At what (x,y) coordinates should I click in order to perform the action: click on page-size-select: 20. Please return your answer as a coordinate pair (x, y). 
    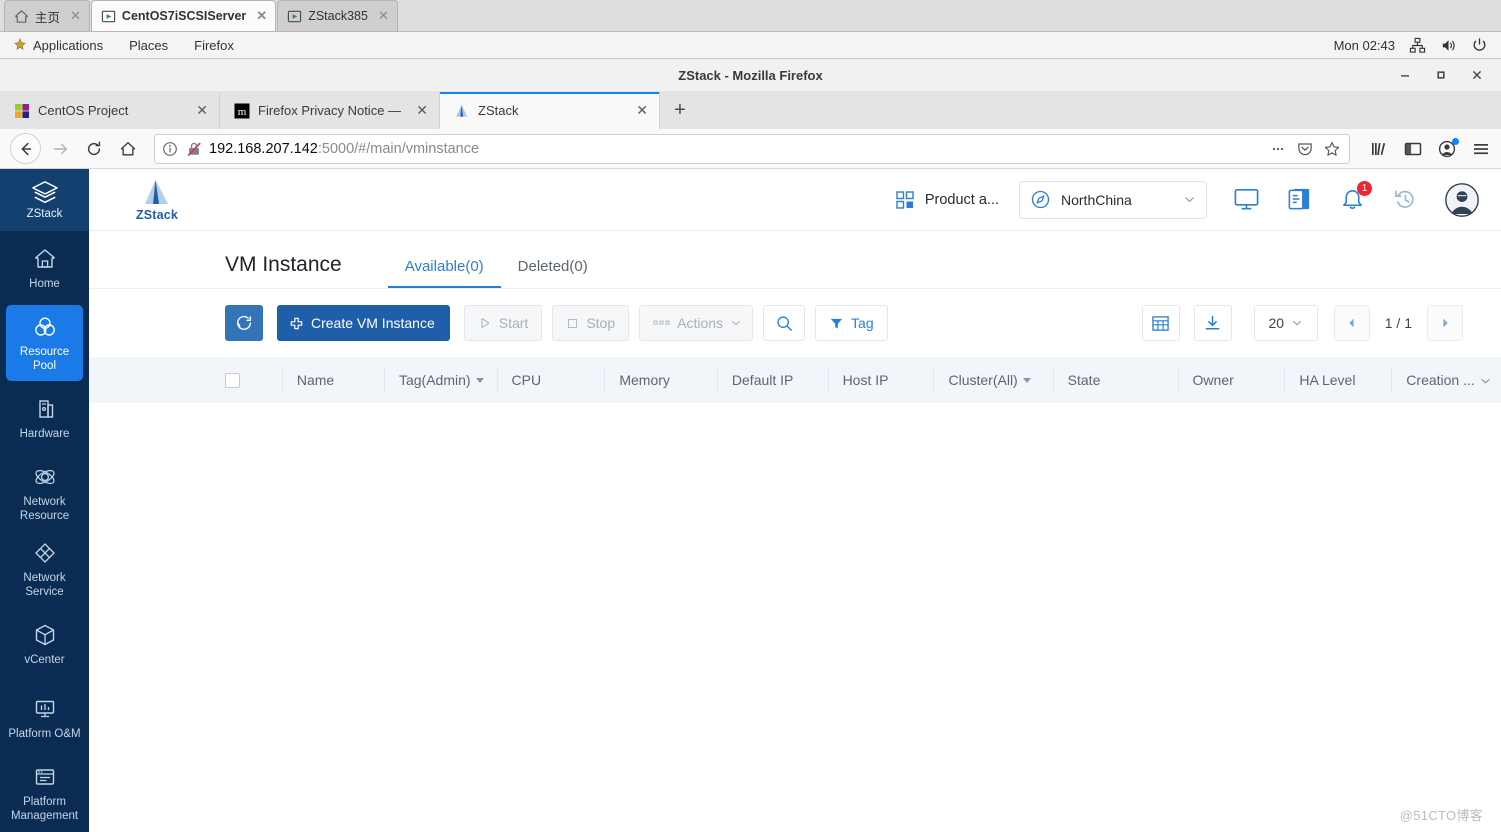
    Looking at the image, I should click on (1285, 323).